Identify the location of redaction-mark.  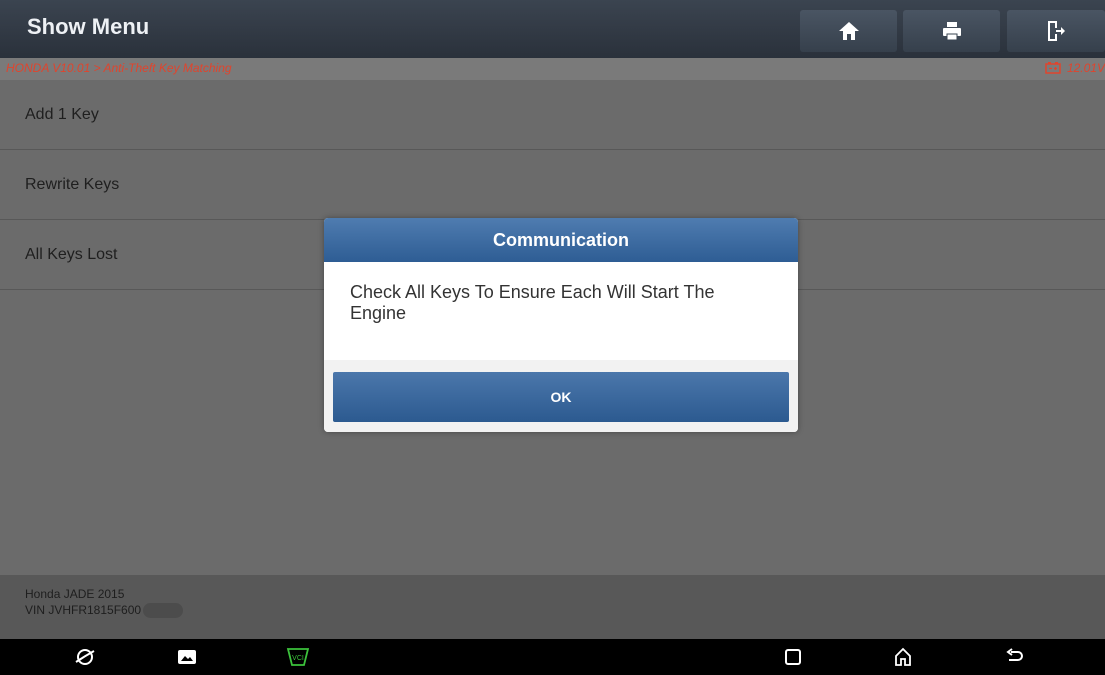
(163, 611).